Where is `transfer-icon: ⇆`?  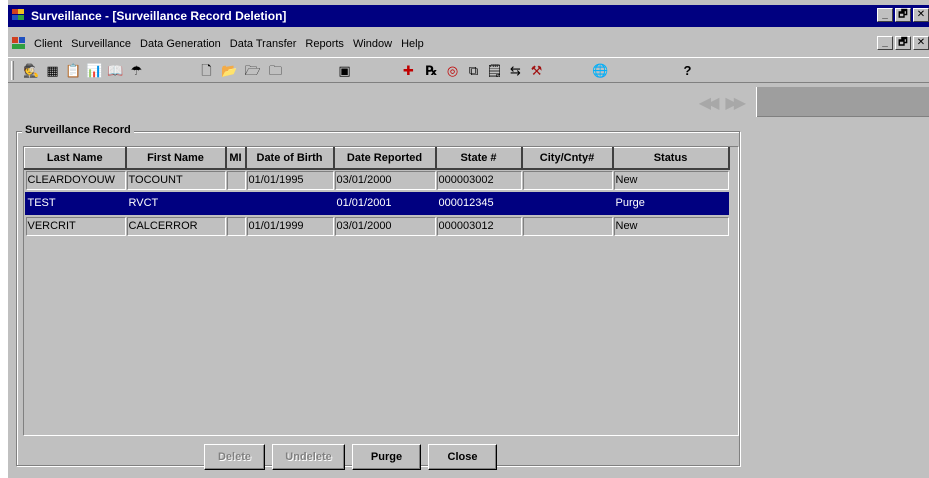 transfer-icon: ⇆ is located at coordinates (515, 70).